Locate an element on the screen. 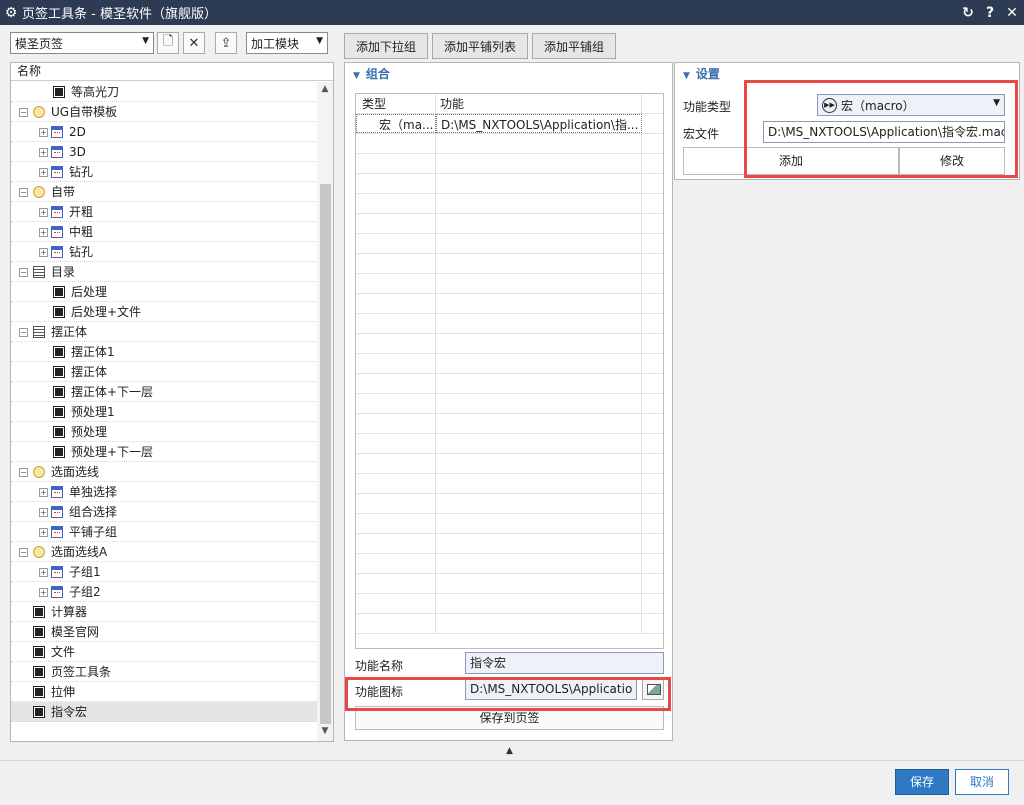 This screenshot has width=1024, height=805. tree-item: − 目录 is located at coordinates (164, 272).